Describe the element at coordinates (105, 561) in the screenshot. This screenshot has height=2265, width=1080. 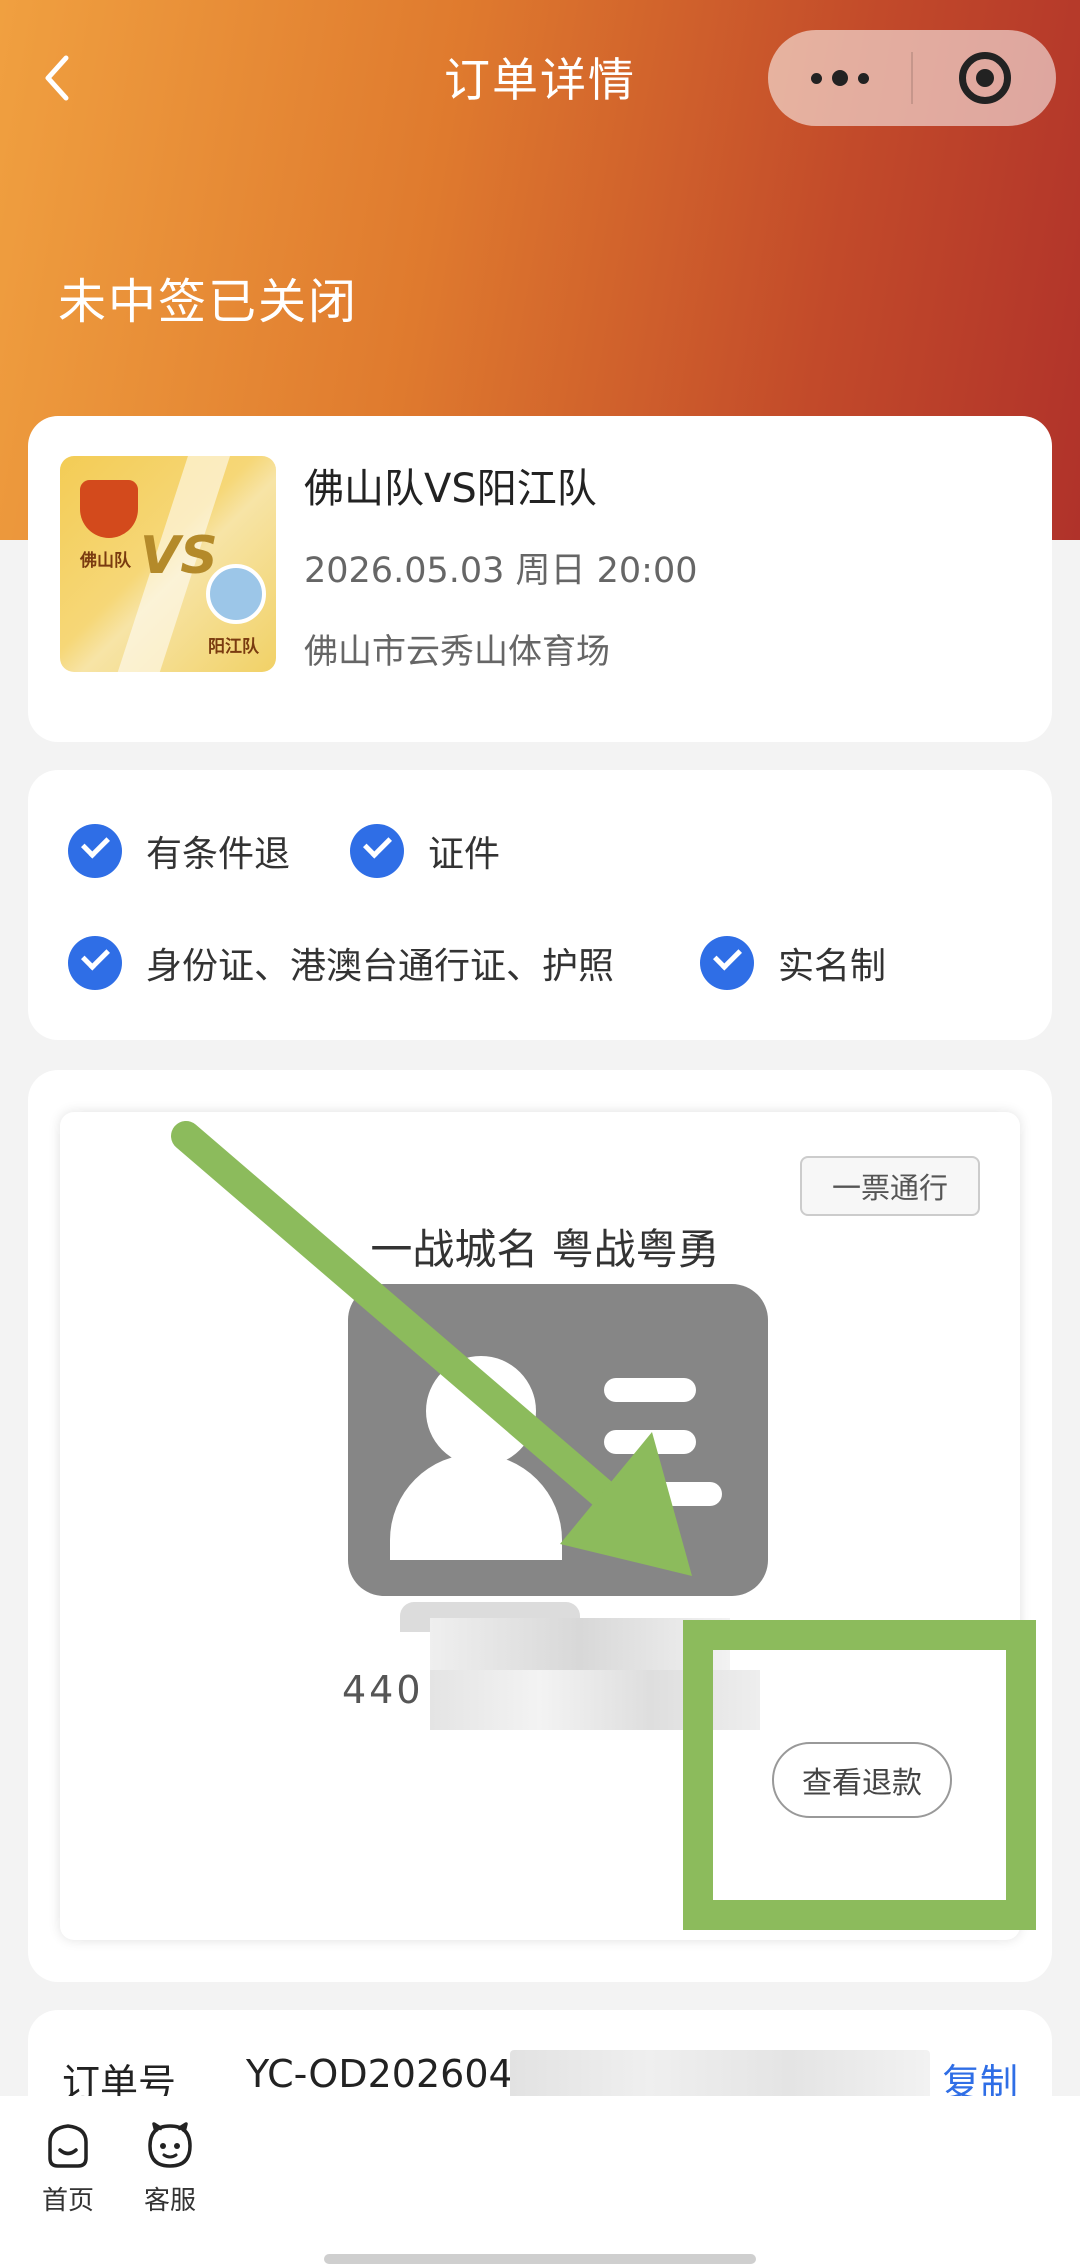
I see `poster-team-a: 佛山队` at that location.